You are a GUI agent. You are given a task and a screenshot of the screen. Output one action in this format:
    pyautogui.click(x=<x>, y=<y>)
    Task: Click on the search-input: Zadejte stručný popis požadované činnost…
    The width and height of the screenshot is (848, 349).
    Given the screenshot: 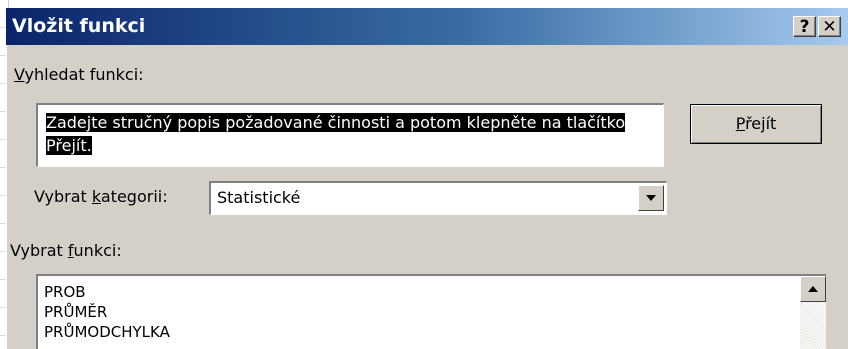 What is the action you would take?
    pyautogui.click(x=350, y=135)
    